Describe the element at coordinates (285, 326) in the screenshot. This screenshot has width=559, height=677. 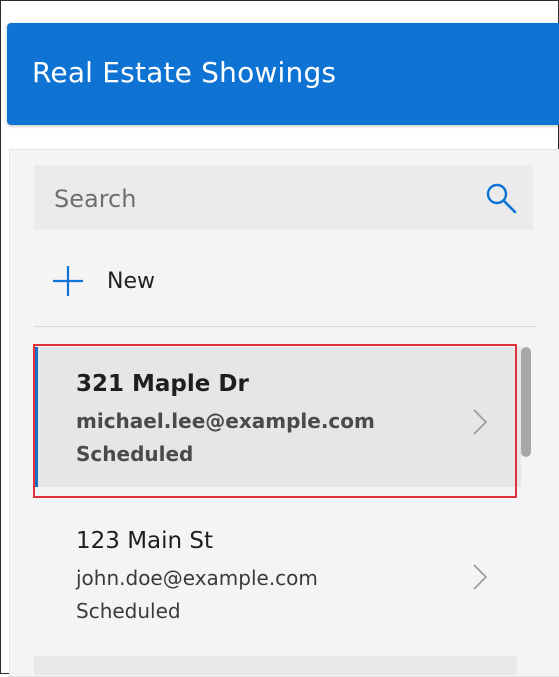
I see `divider` at that location.